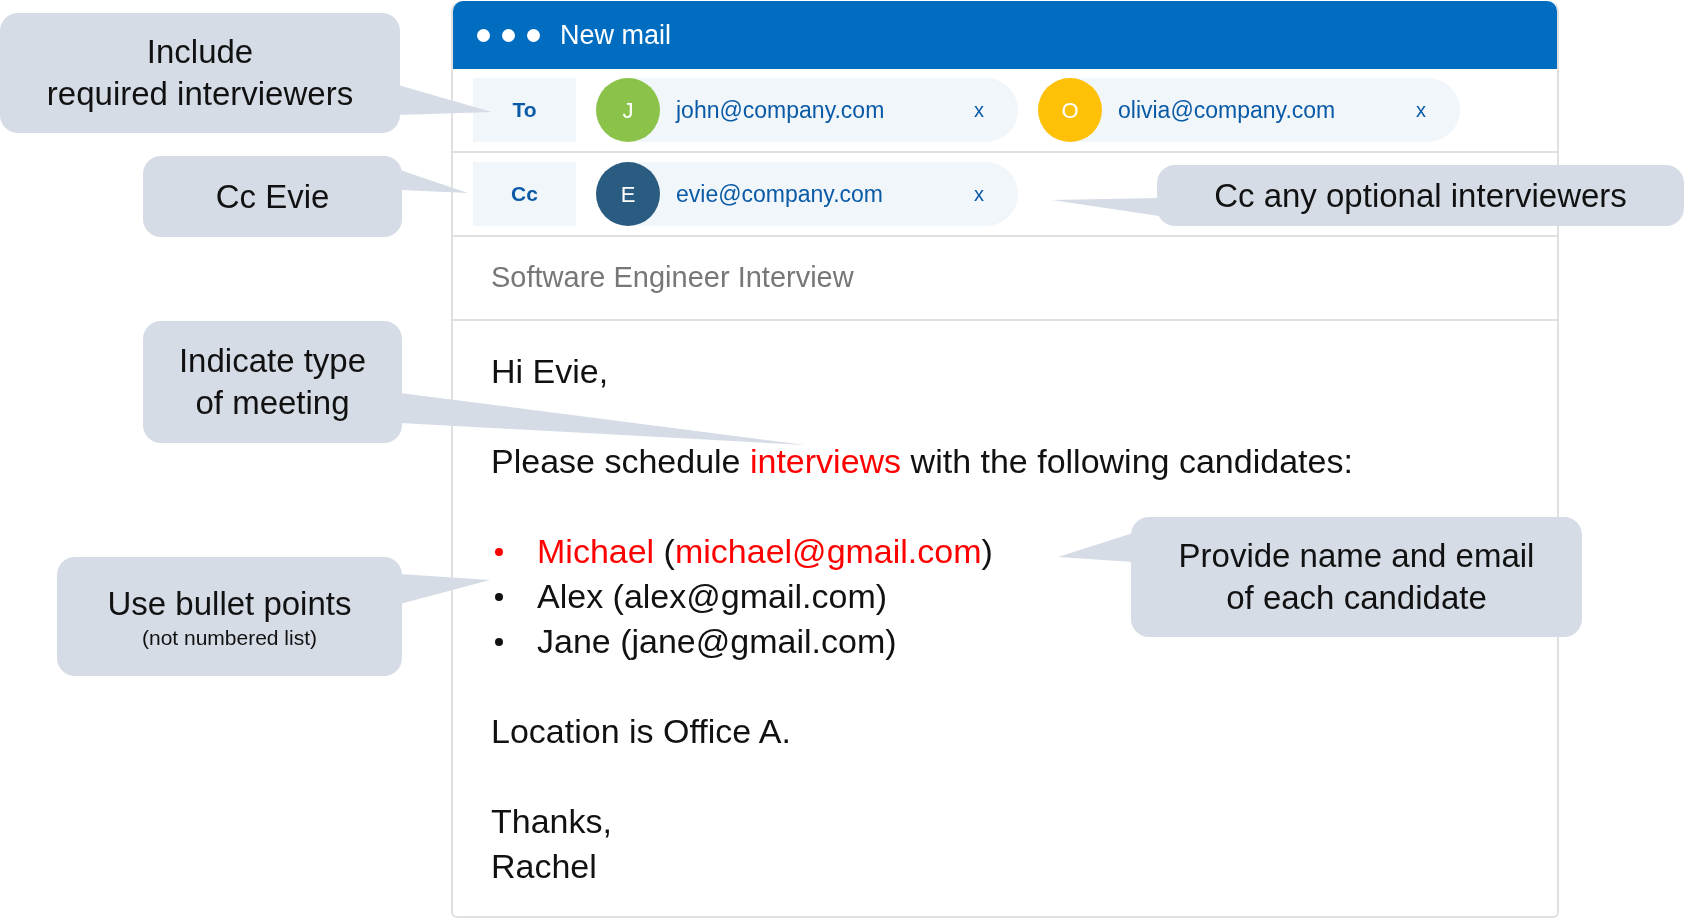  Describe the element at coordinates (641, 731) in the screenshot. I see `body-text: Location is Office A.` at that location.